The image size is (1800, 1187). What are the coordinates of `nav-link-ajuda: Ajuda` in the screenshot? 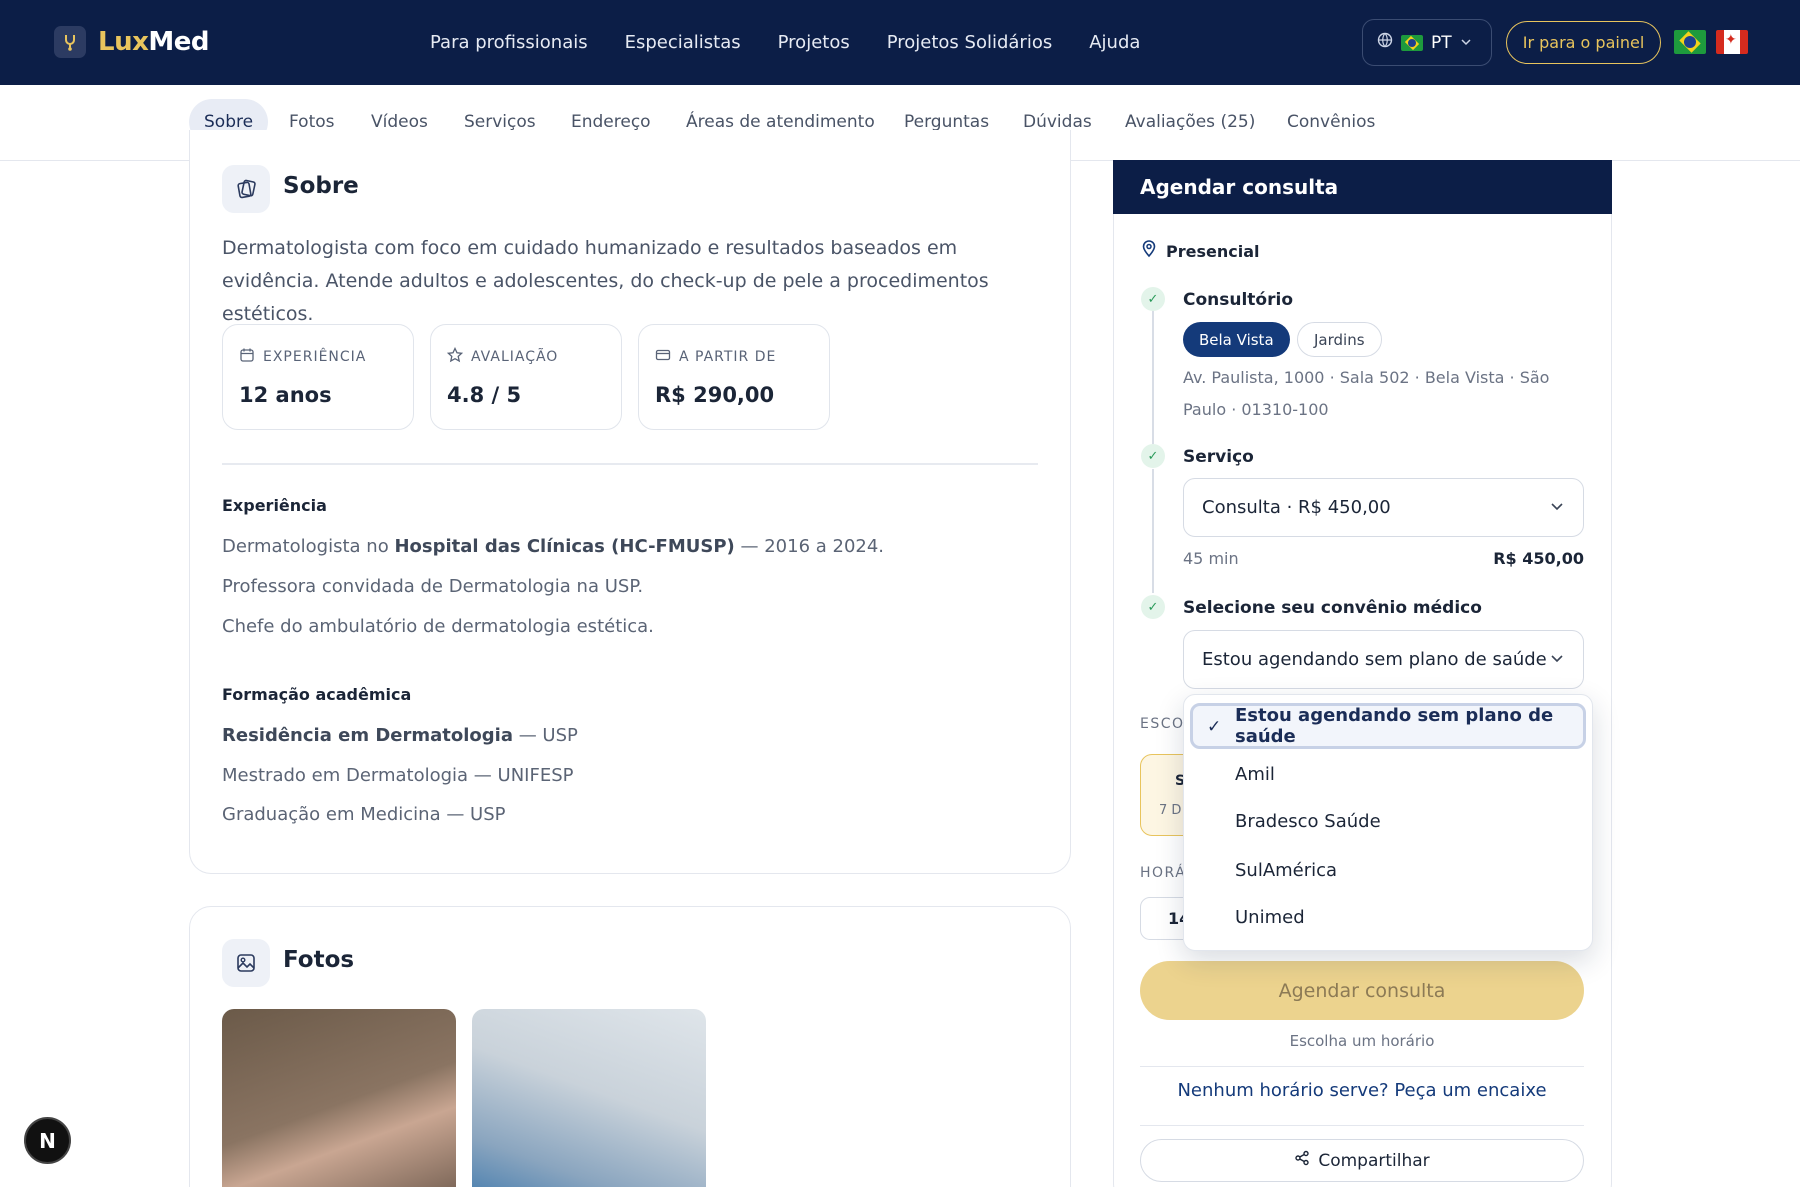 It's located at (1114, 42).